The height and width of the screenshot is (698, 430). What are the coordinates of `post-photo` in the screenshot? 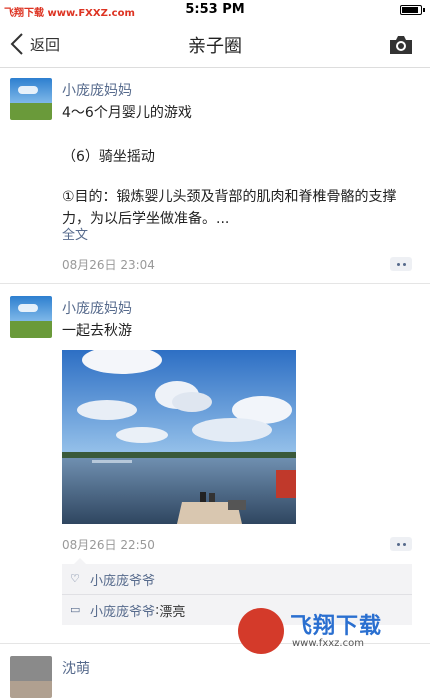 It's located at (179, 437).